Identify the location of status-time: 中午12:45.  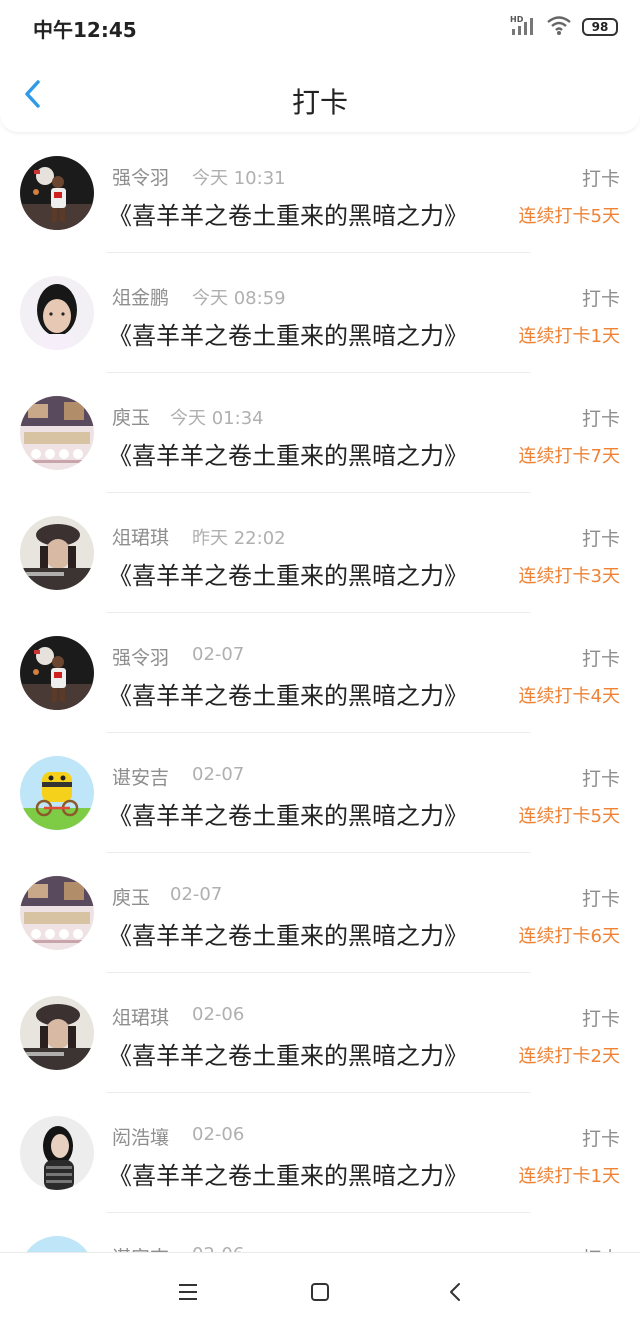
(85, 30).